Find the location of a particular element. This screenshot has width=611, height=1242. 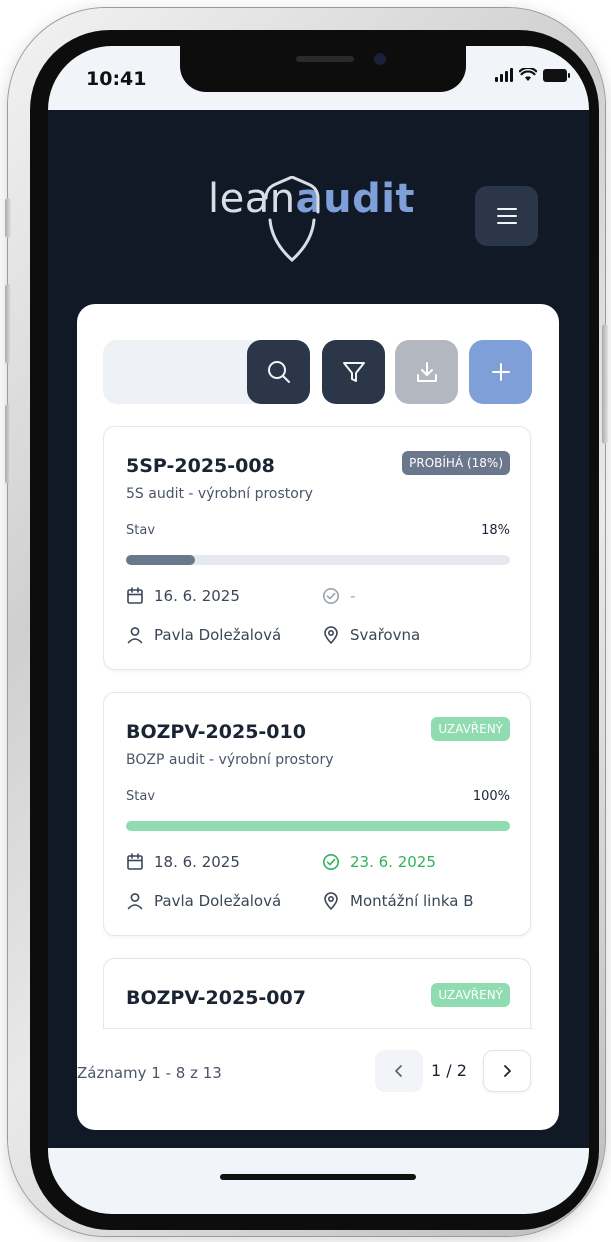

shield-logo-icon is located at coordinates (292, 219).